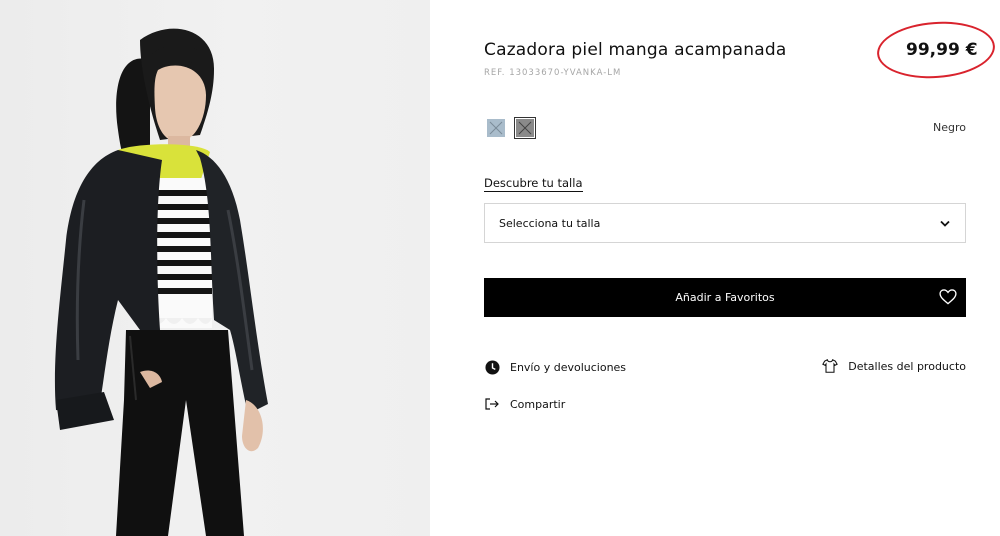 The height and width of the screenshot is (536, 1000). I want to click on size-guide-link: Descubre tu talla, so click(533, 184).